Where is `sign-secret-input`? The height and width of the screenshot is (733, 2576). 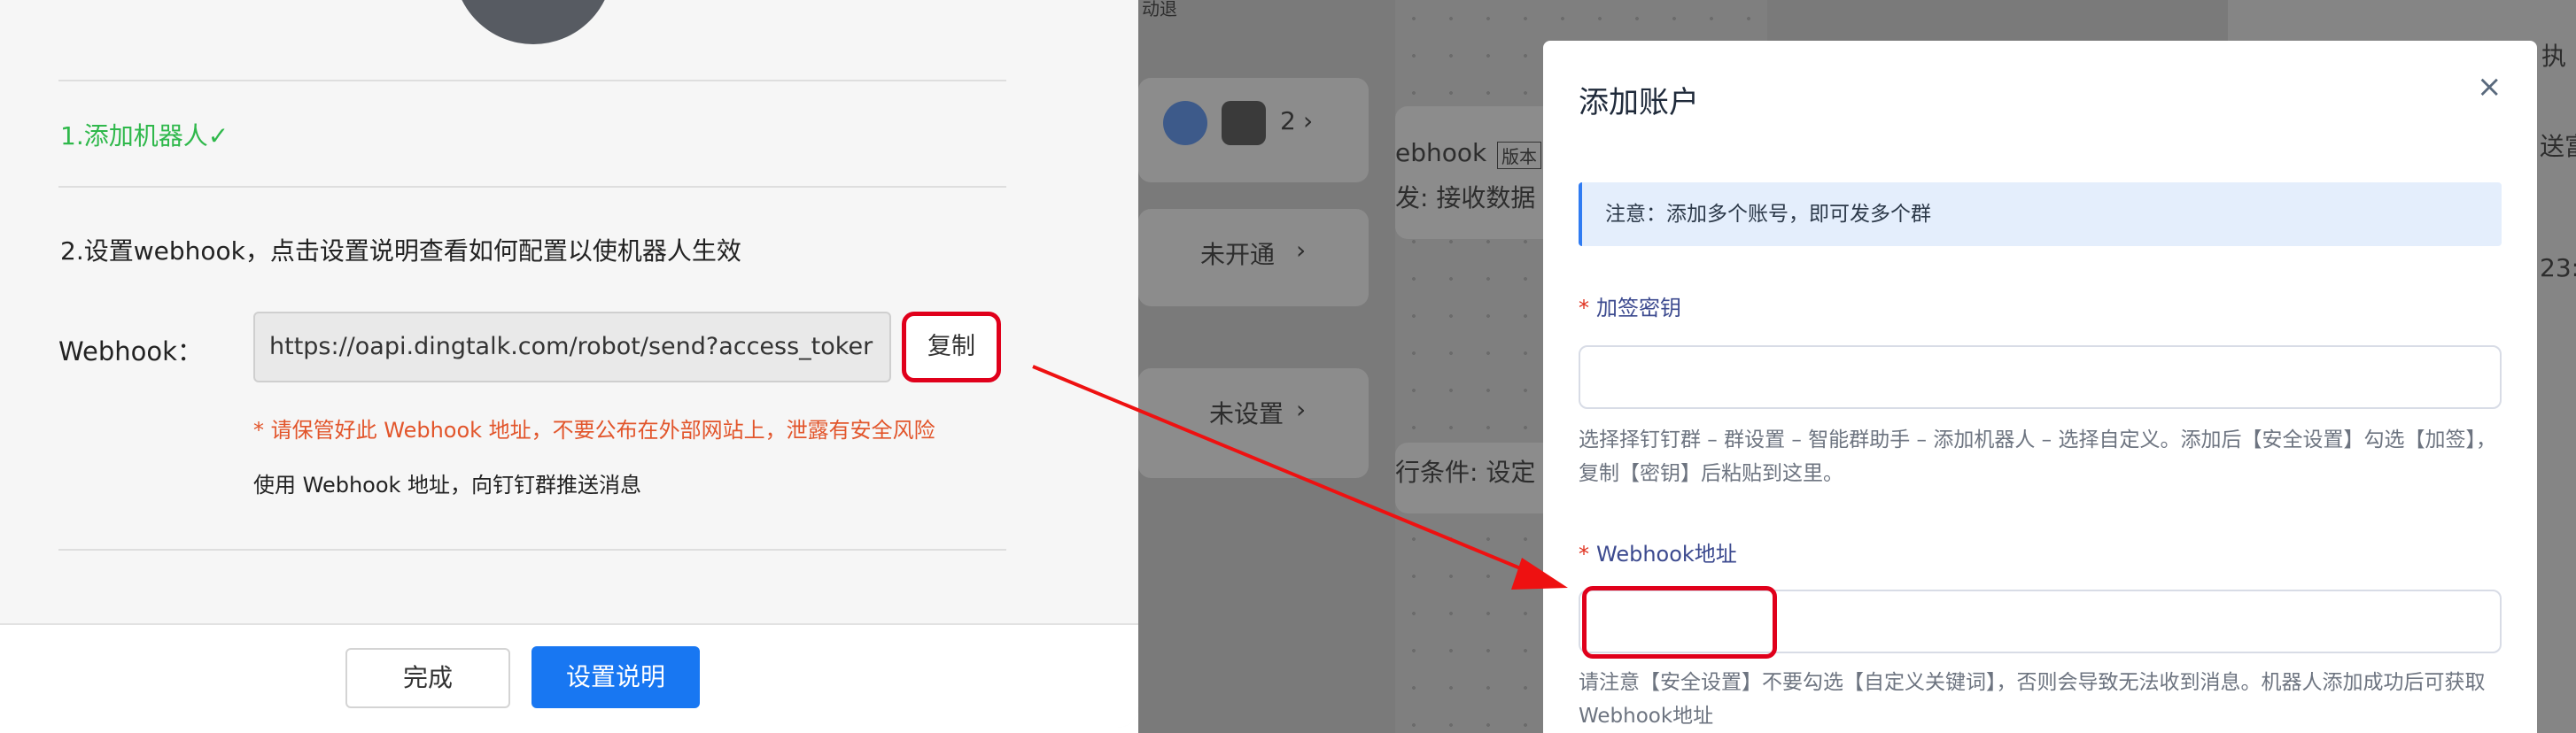 sign-secret-input is located at coordinates (2040, 377).